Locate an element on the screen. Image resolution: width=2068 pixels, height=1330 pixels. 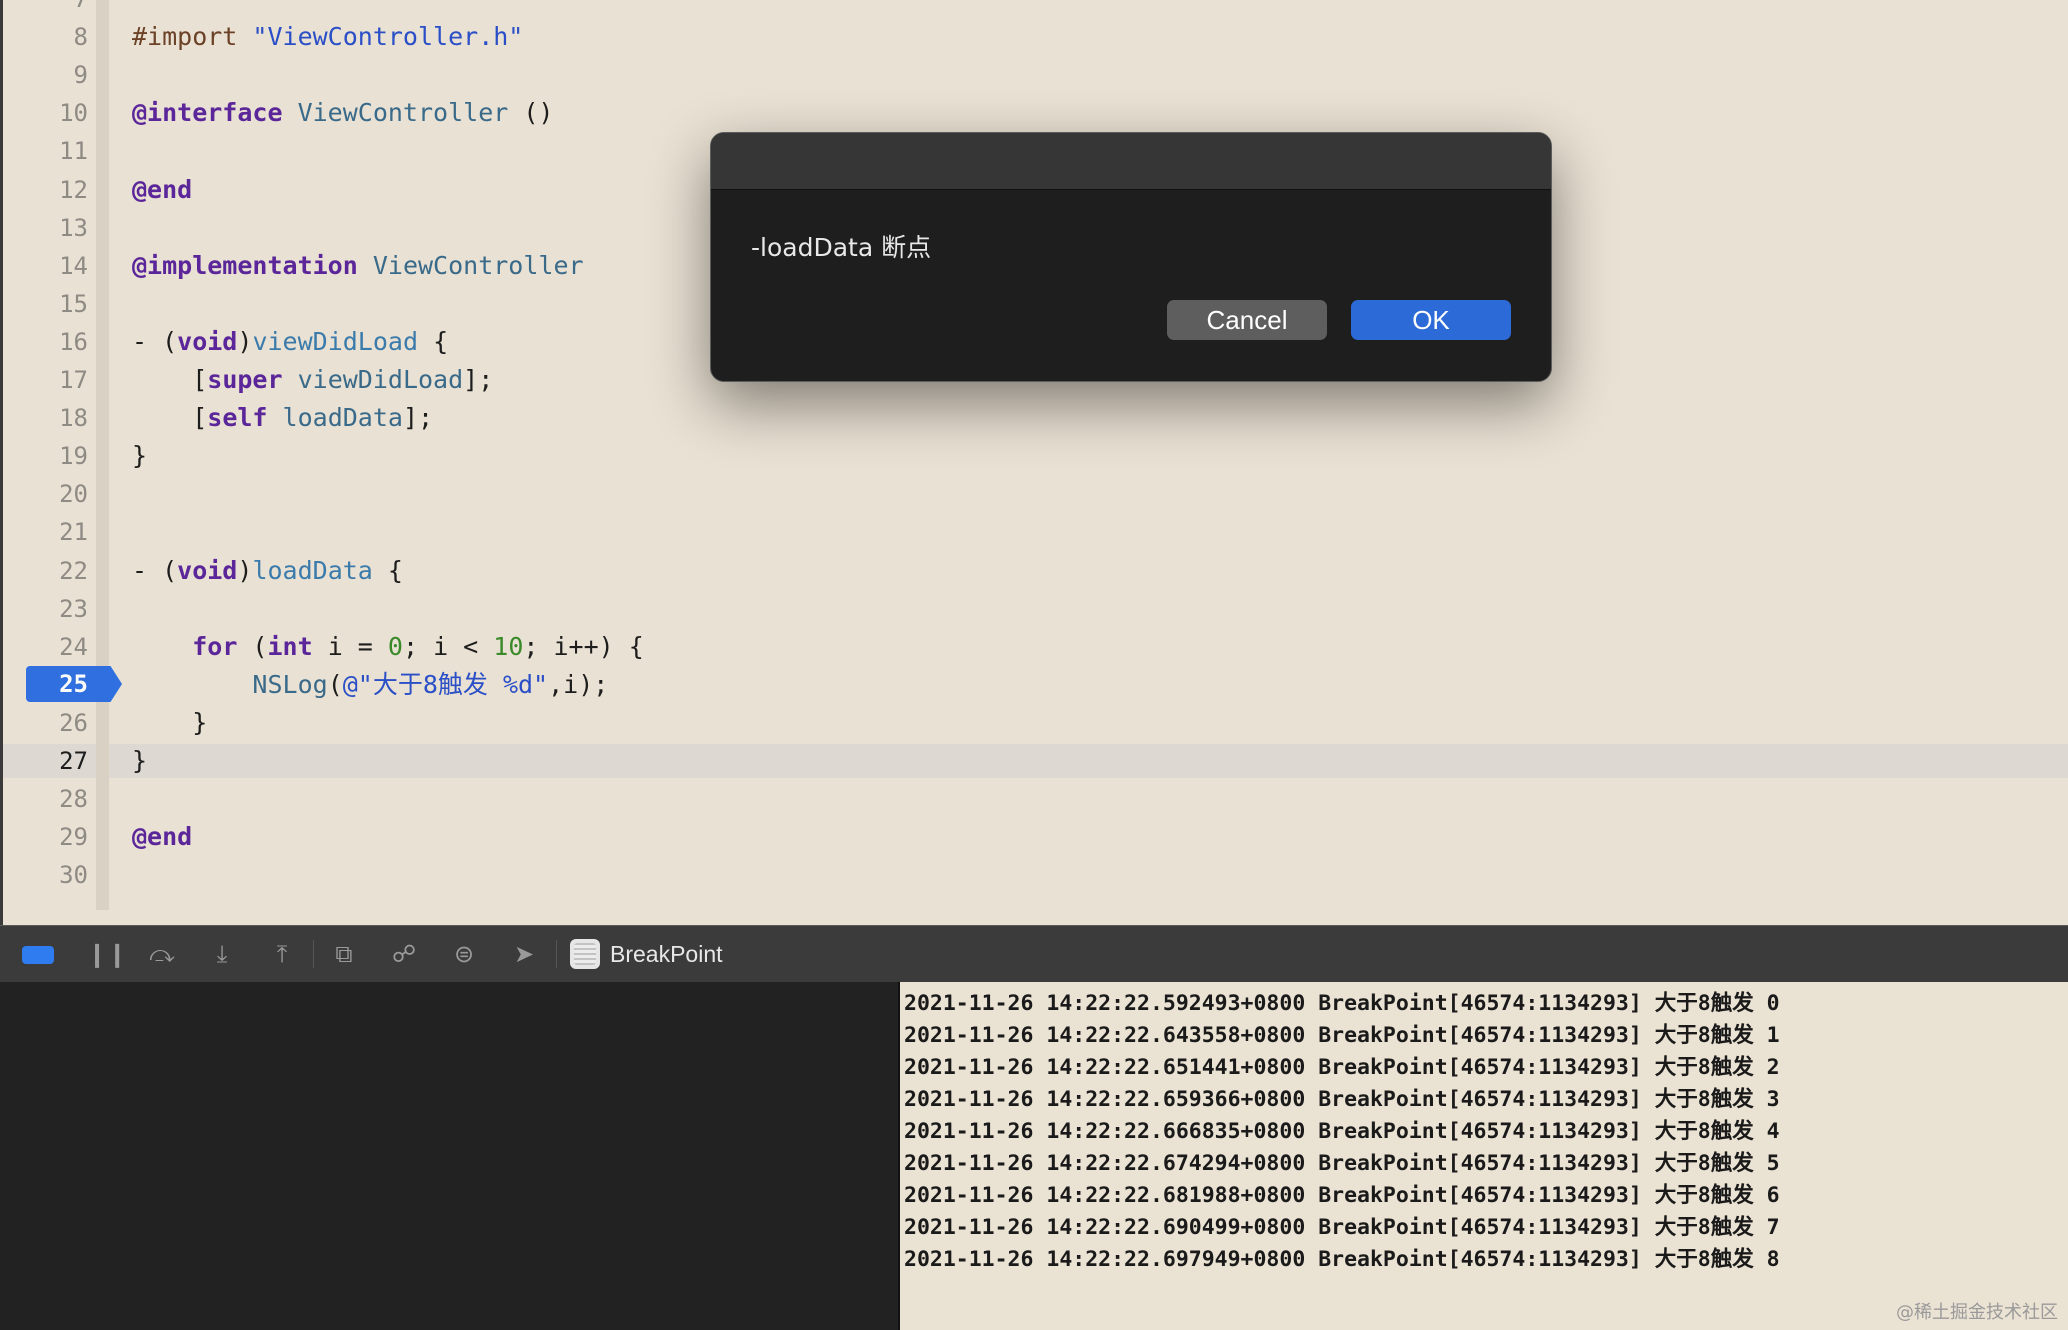
line-number: 21 is located at coordinates (54, 532).